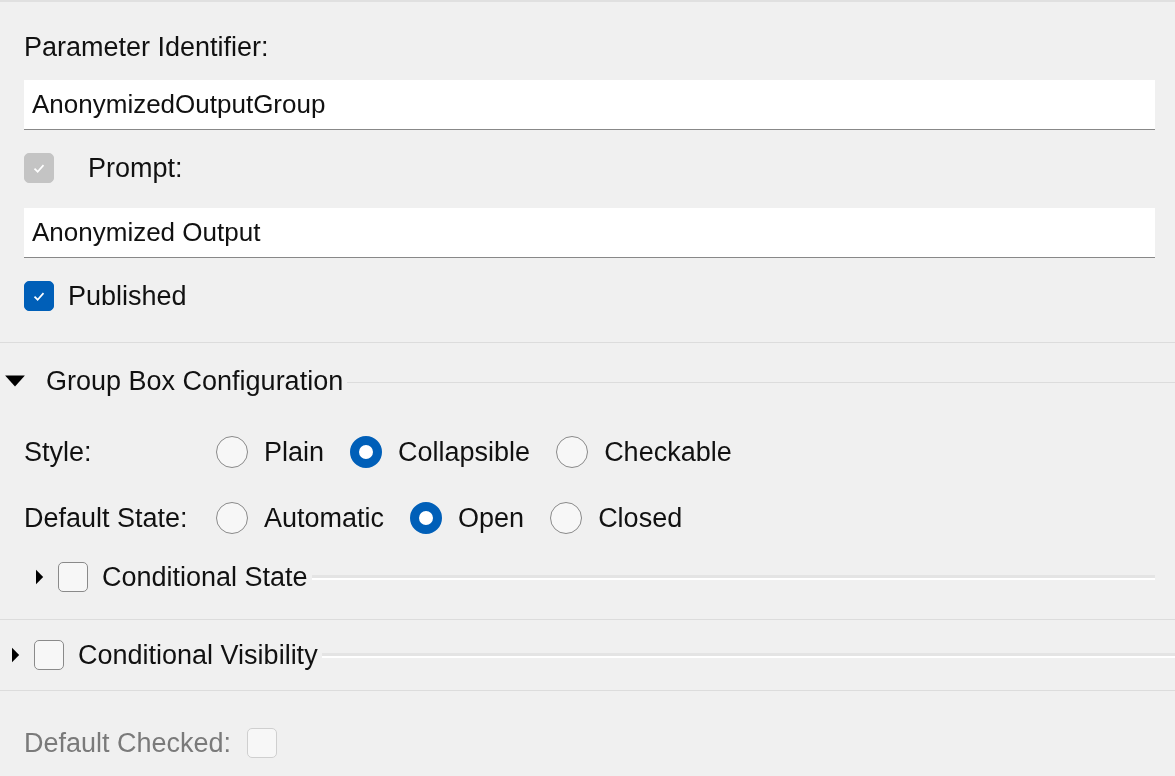 The image size is (1175, 776). Describe the element at coordinates (49, 655) in the screenshot. I see `conditional-visibility-checkbox` at that location.